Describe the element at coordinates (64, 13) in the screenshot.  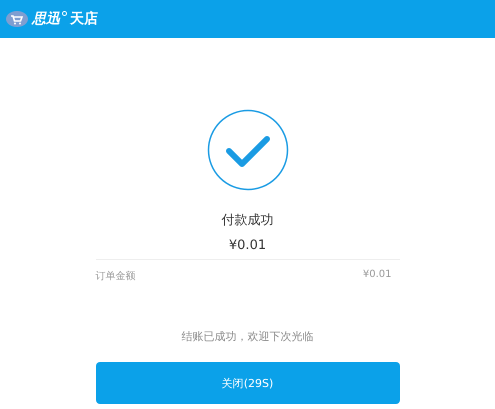
I see `dot-icon` at that location.